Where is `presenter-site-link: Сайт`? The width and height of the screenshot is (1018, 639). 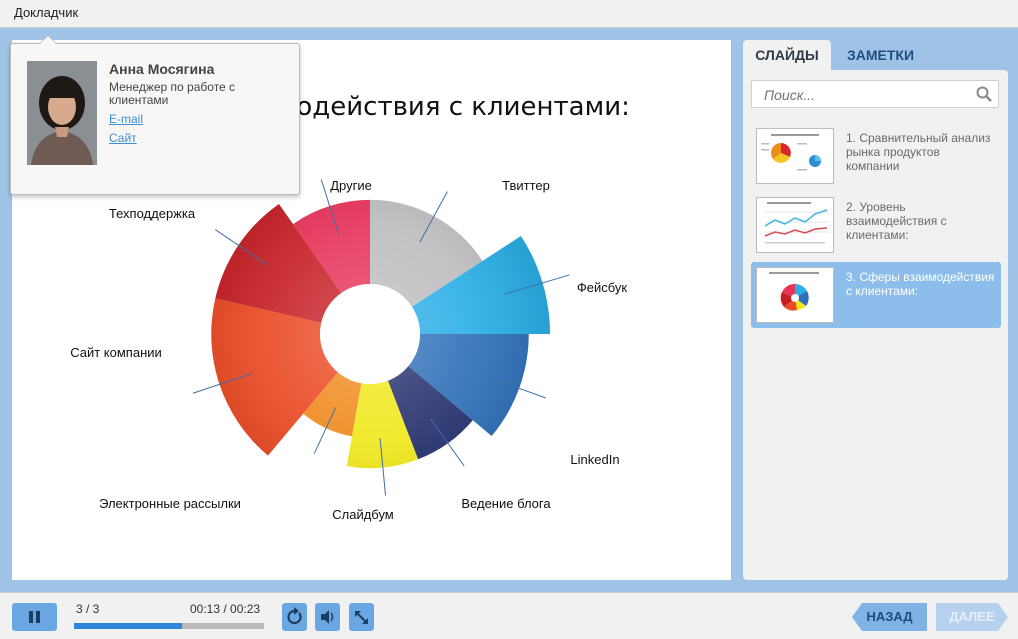
presenter-site-link: Сайт is located at coordinates (123, 138).